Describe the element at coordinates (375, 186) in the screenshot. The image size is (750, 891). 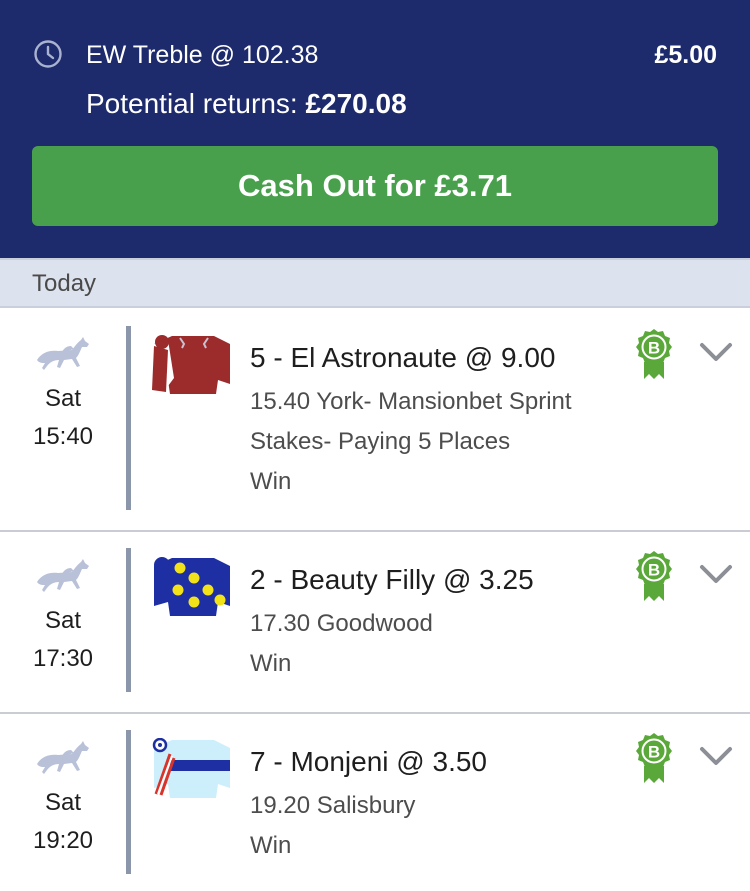
I see `cash-out-button: Cash Out for £3.71` at that location.